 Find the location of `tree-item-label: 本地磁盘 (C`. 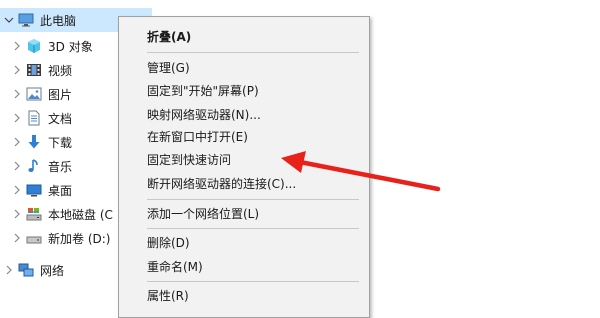

tree-item-label: 本地磁盘 (C is located at coordinates (80, 214).